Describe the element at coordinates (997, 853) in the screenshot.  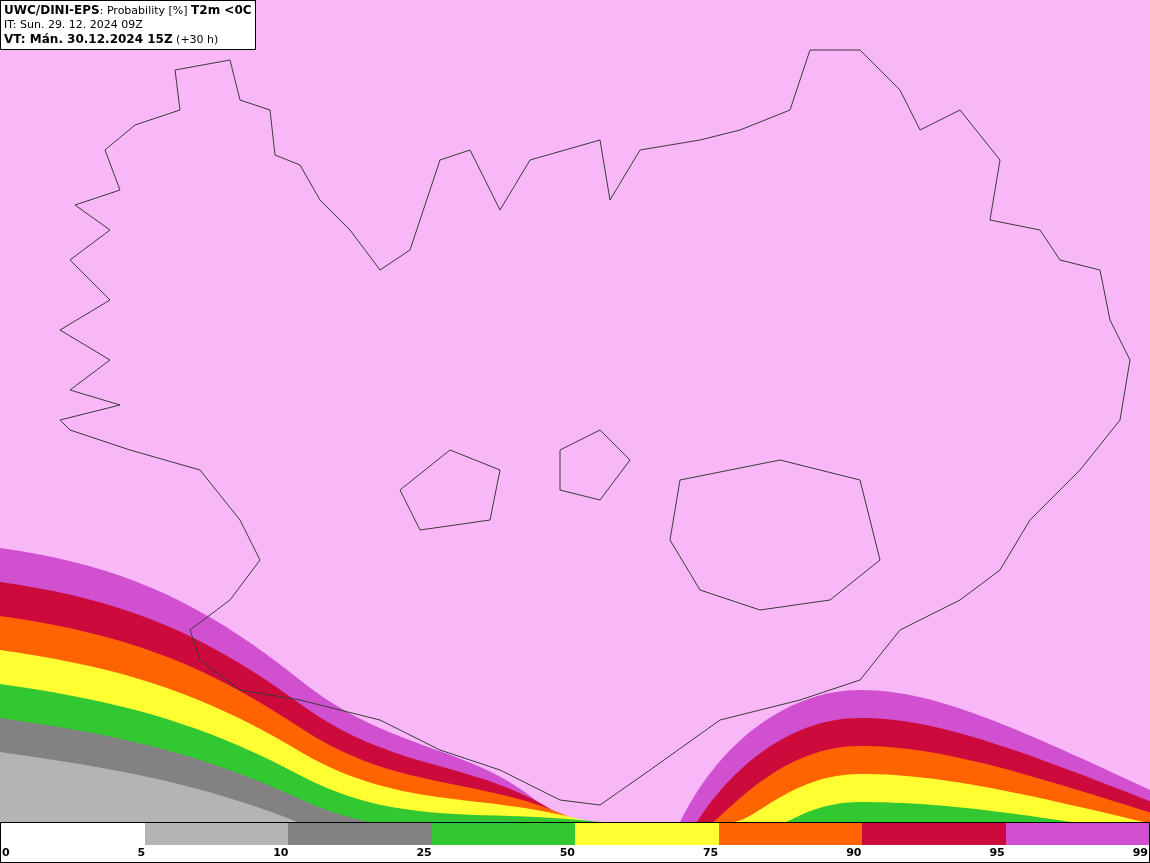
I see `legend-tick-label: 95` at that location.